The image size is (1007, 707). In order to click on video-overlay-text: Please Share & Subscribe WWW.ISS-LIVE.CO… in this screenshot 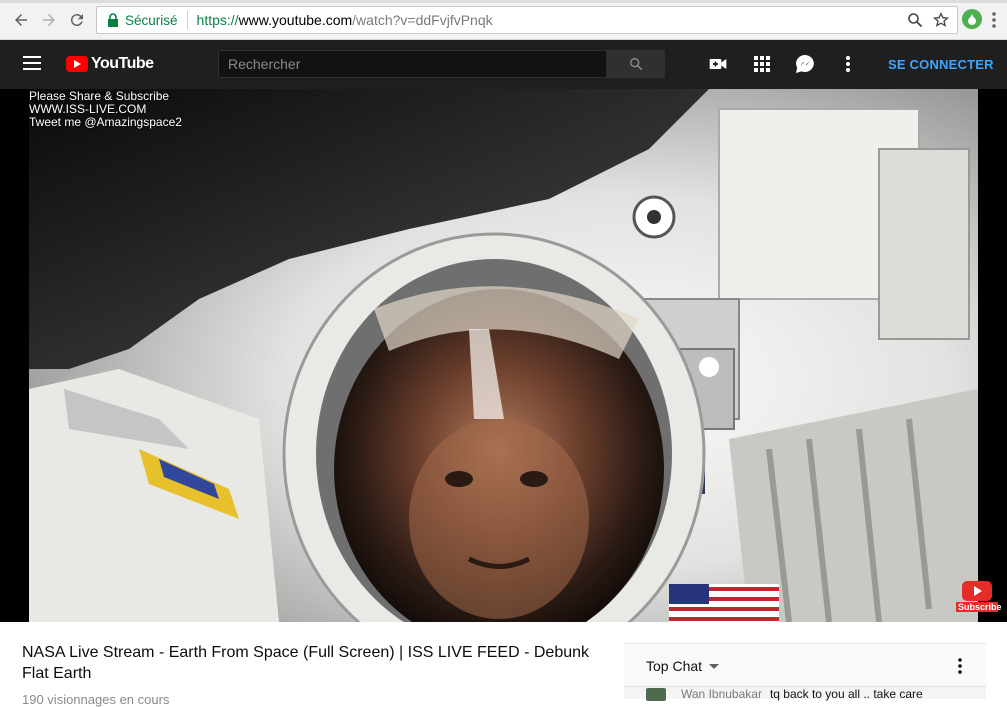, I will do `click(105, 109)`.